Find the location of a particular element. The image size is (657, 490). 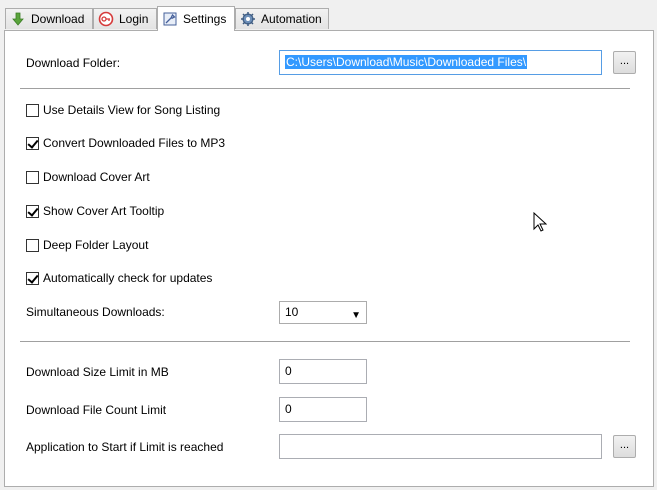

option-details-view: Use Details View for Song Listing is located at coordinates (123, 110).